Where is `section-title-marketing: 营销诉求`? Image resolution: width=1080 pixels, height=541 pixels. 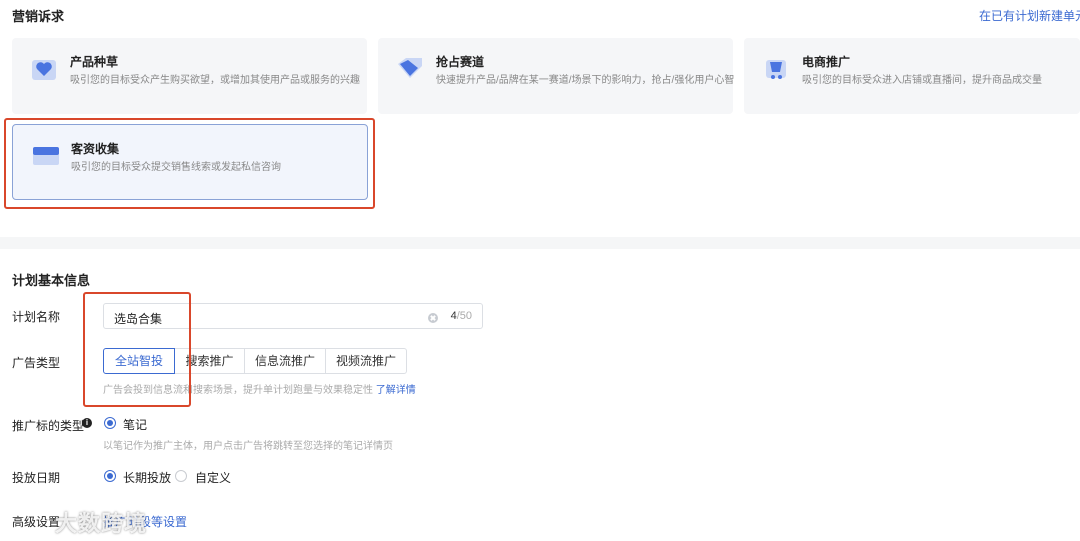 section-title-marketing: 营销诉求 is located at coordinates (38, 16).